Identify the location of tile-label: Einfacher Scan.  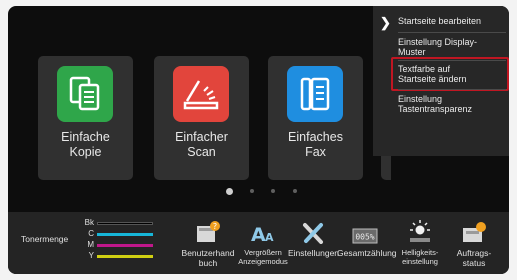
(201, 144).